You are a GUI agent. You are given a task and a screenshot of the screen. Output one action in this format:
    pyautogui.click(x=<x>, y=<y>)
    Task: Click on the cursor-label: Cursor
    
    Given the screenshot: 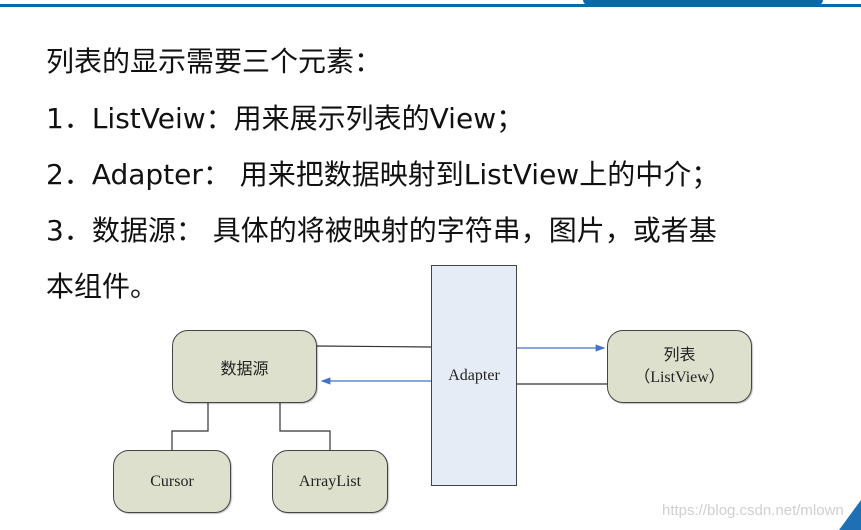 What is the action you would take?
    pyautogui.click(x=172, y=481)
    